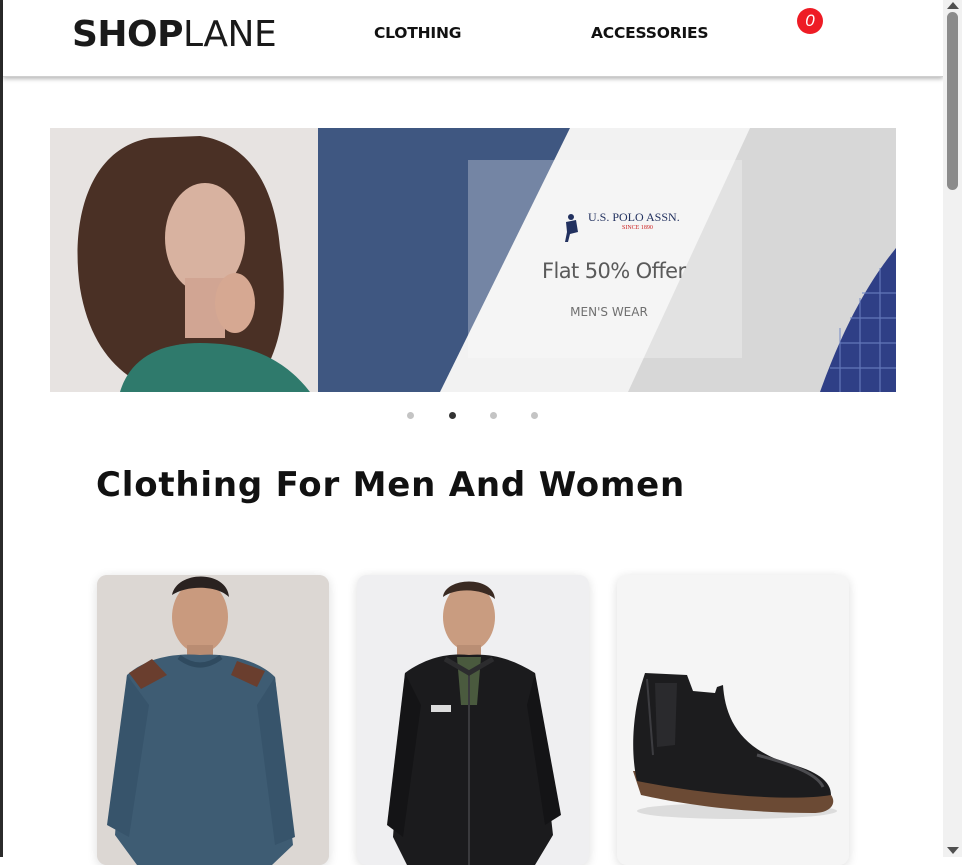  I want to click on product-card-boot, so click(733, 720).